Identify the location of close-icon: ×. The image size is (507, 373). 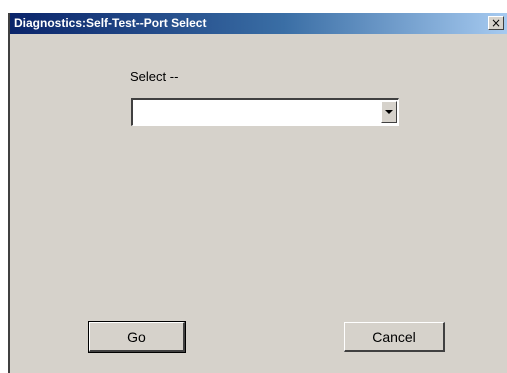
(496, 23).